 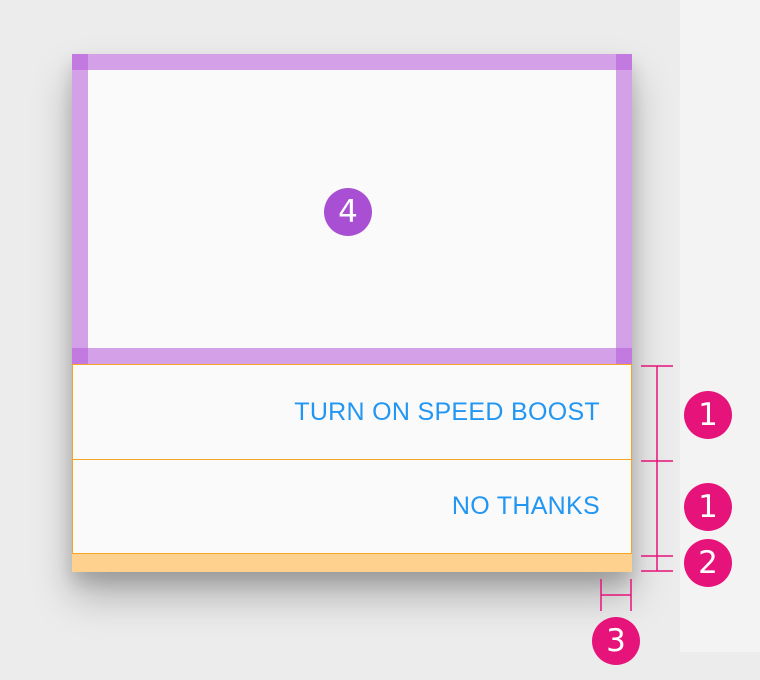 I want to click on content-padding-right, so click(x=624, y=209).